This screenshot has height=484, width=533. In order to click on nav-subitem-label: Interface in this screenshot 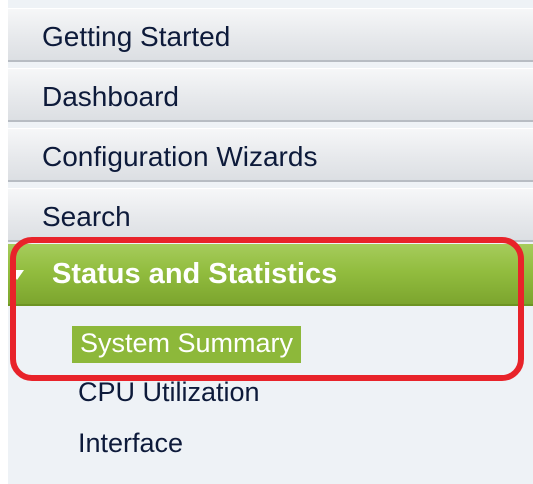, I will do `click(131, 443)`.